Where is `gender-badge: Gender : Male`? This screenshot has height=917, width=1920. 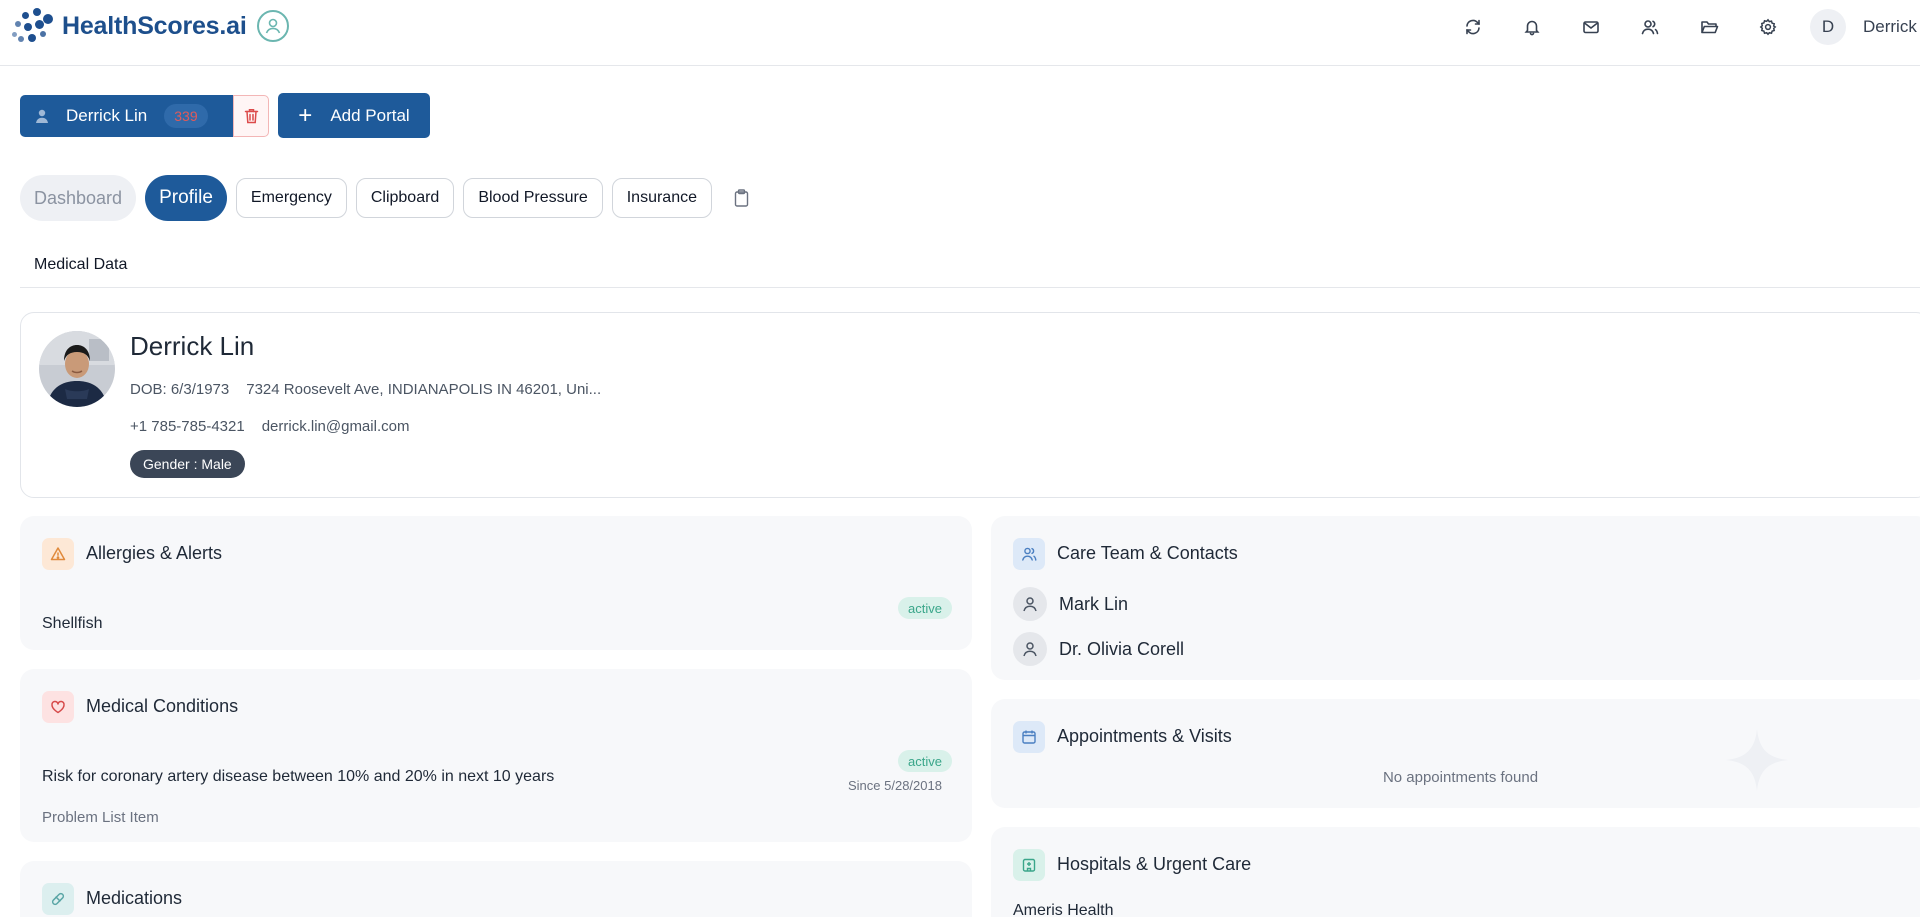 gender-badge: Gender : Male is located at coordinates (187, 464).